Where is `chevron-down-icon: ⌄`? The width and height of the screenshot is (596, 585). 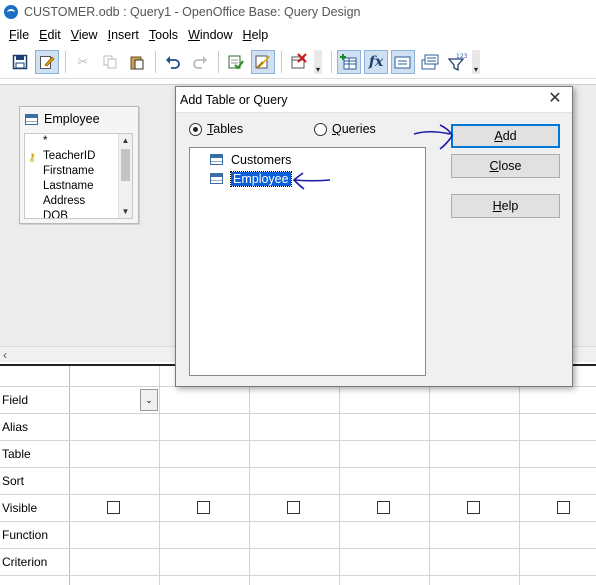
chevron-down-icon: ⌄ is located at coordinates (149, 400).